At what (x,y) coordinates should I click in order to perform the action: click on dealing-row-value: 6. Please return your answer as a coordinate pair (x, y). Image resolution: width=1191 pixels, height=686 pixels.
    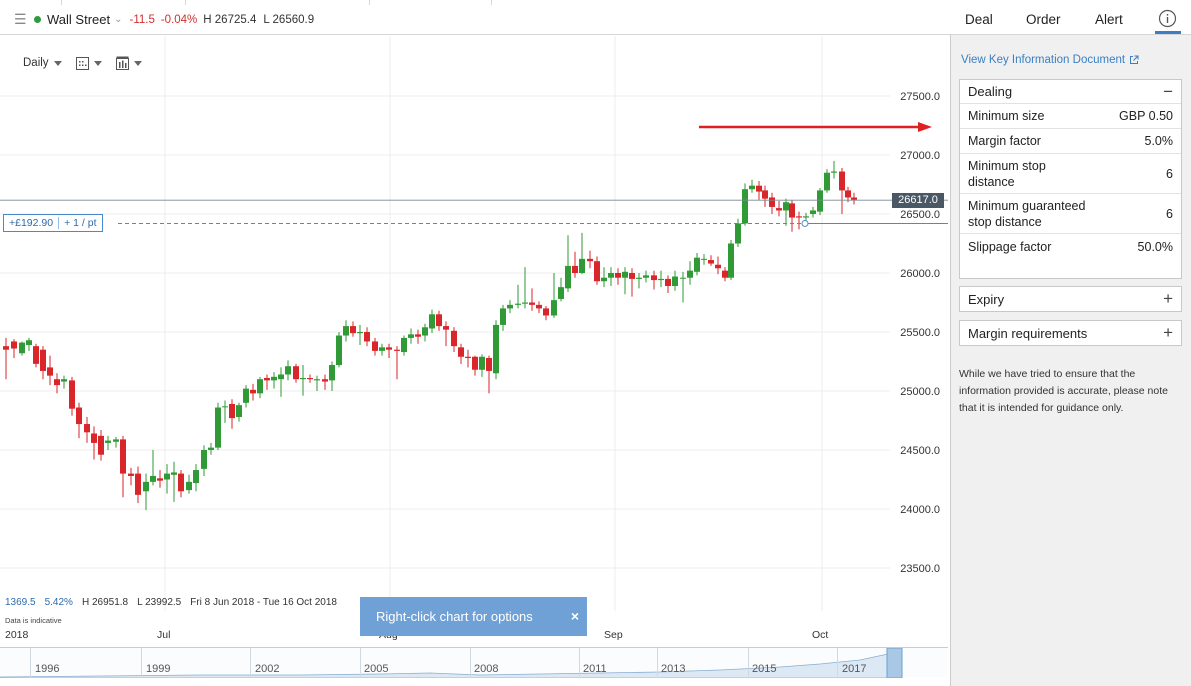
    Looking at the image, I should click on (1169, 213).